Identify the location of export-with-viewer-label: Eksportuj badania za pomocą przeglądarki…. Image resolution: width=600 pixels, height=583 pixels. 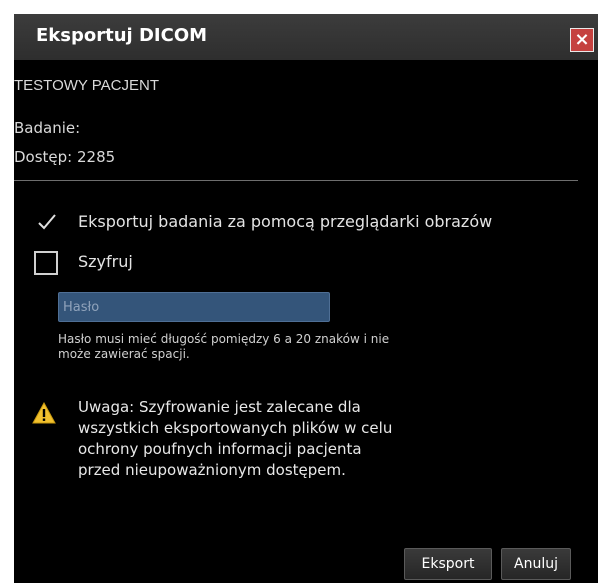
(285, 221).